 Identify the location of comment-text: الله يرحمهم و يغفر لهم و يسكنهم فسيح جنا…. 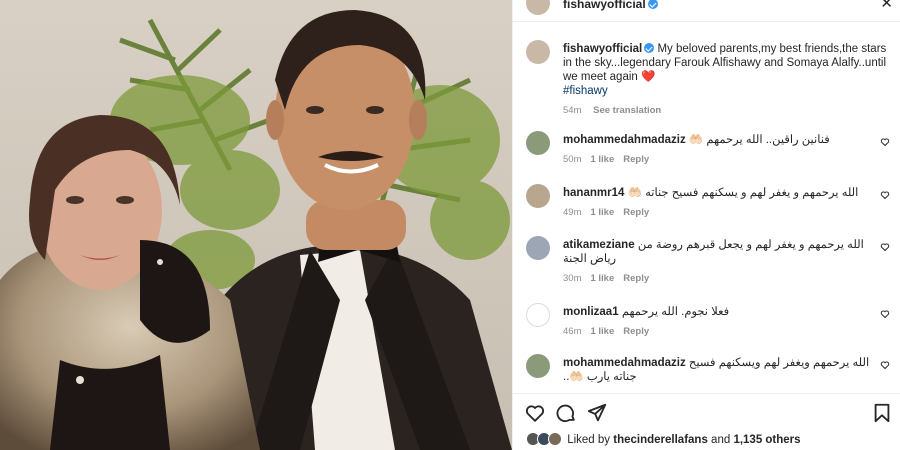
(743, 193).